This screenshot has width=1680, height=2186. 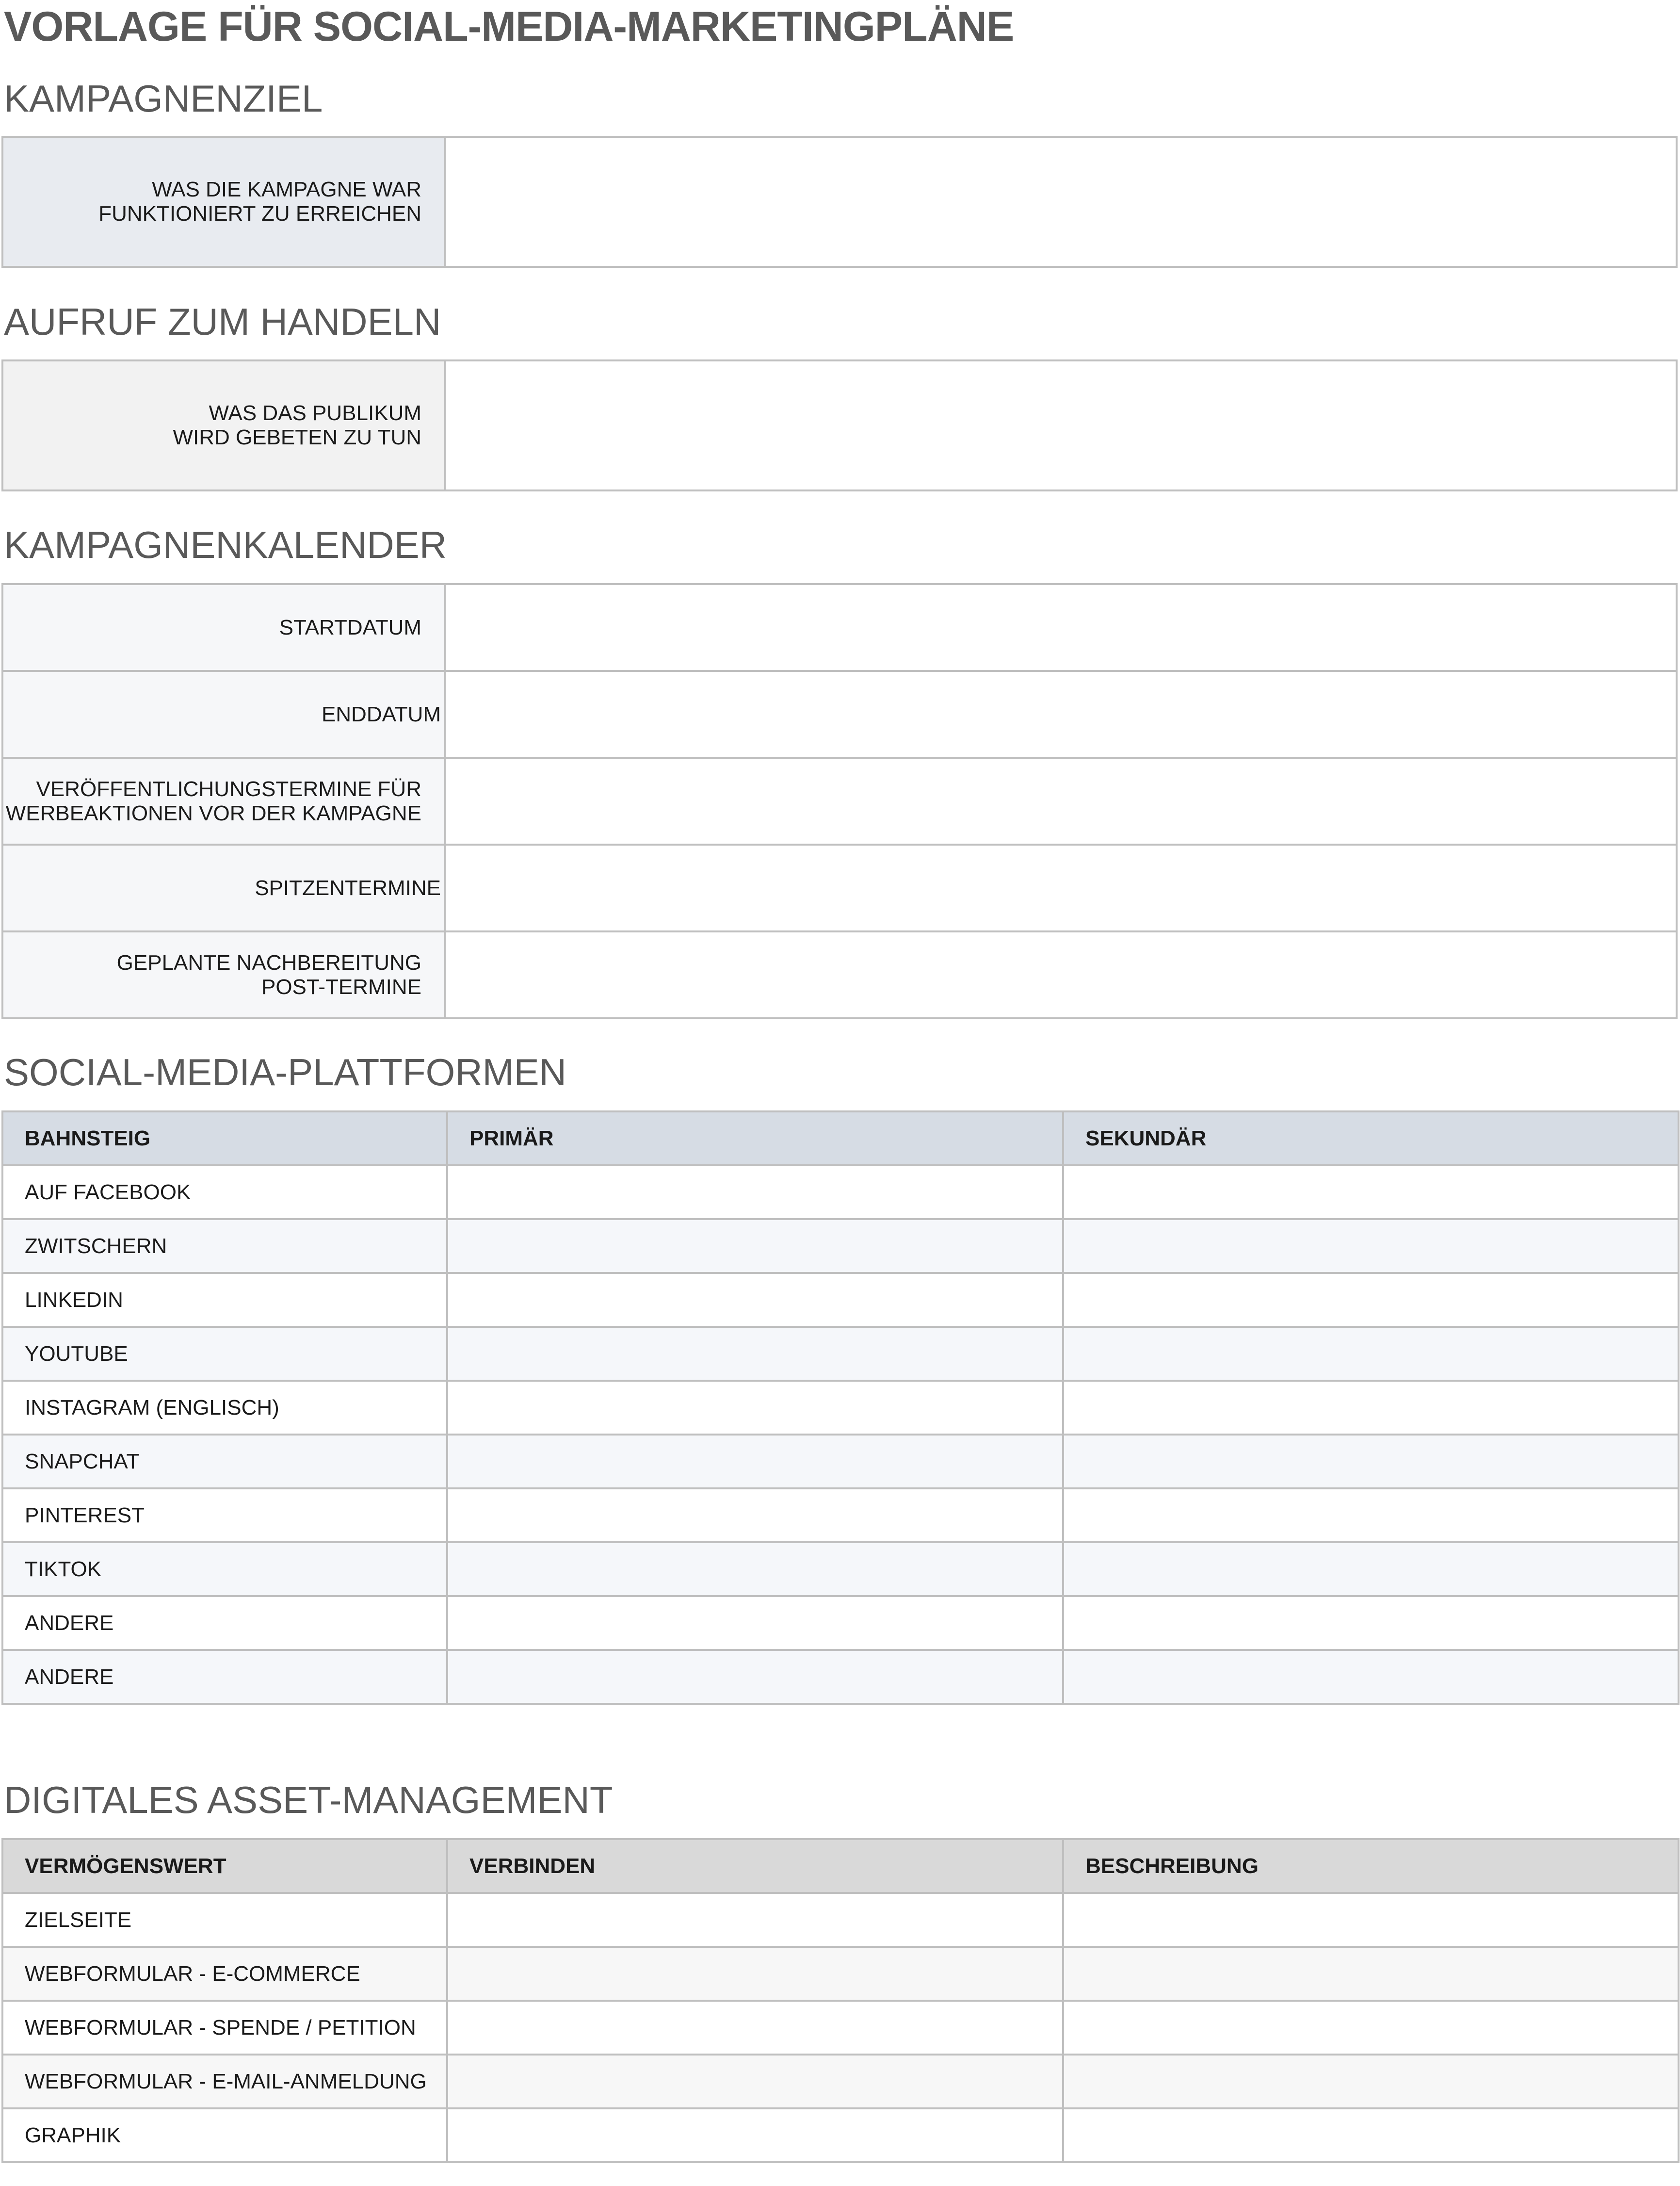 I want to click on column-header-platform: BAHNSTEIG, so click(x=224, y=1138).